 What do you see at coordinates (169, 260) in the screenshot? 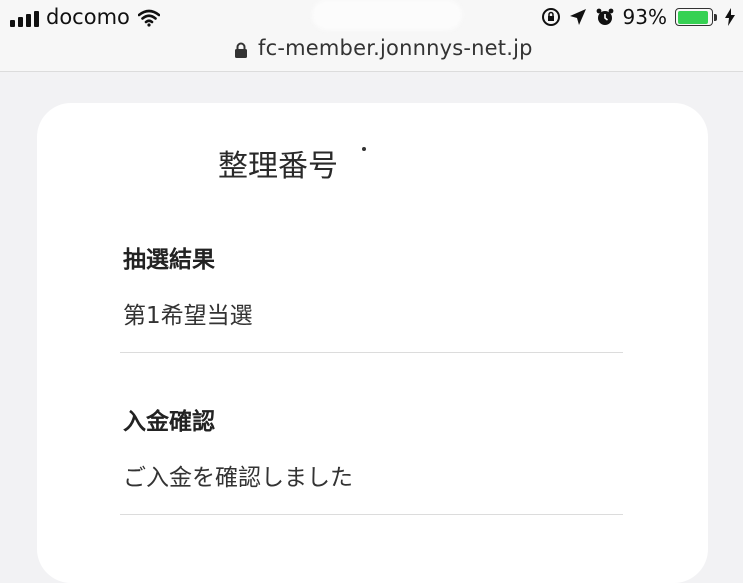
I see `lottery-result-label: 抽選結果` at bounding box center [169, 260].